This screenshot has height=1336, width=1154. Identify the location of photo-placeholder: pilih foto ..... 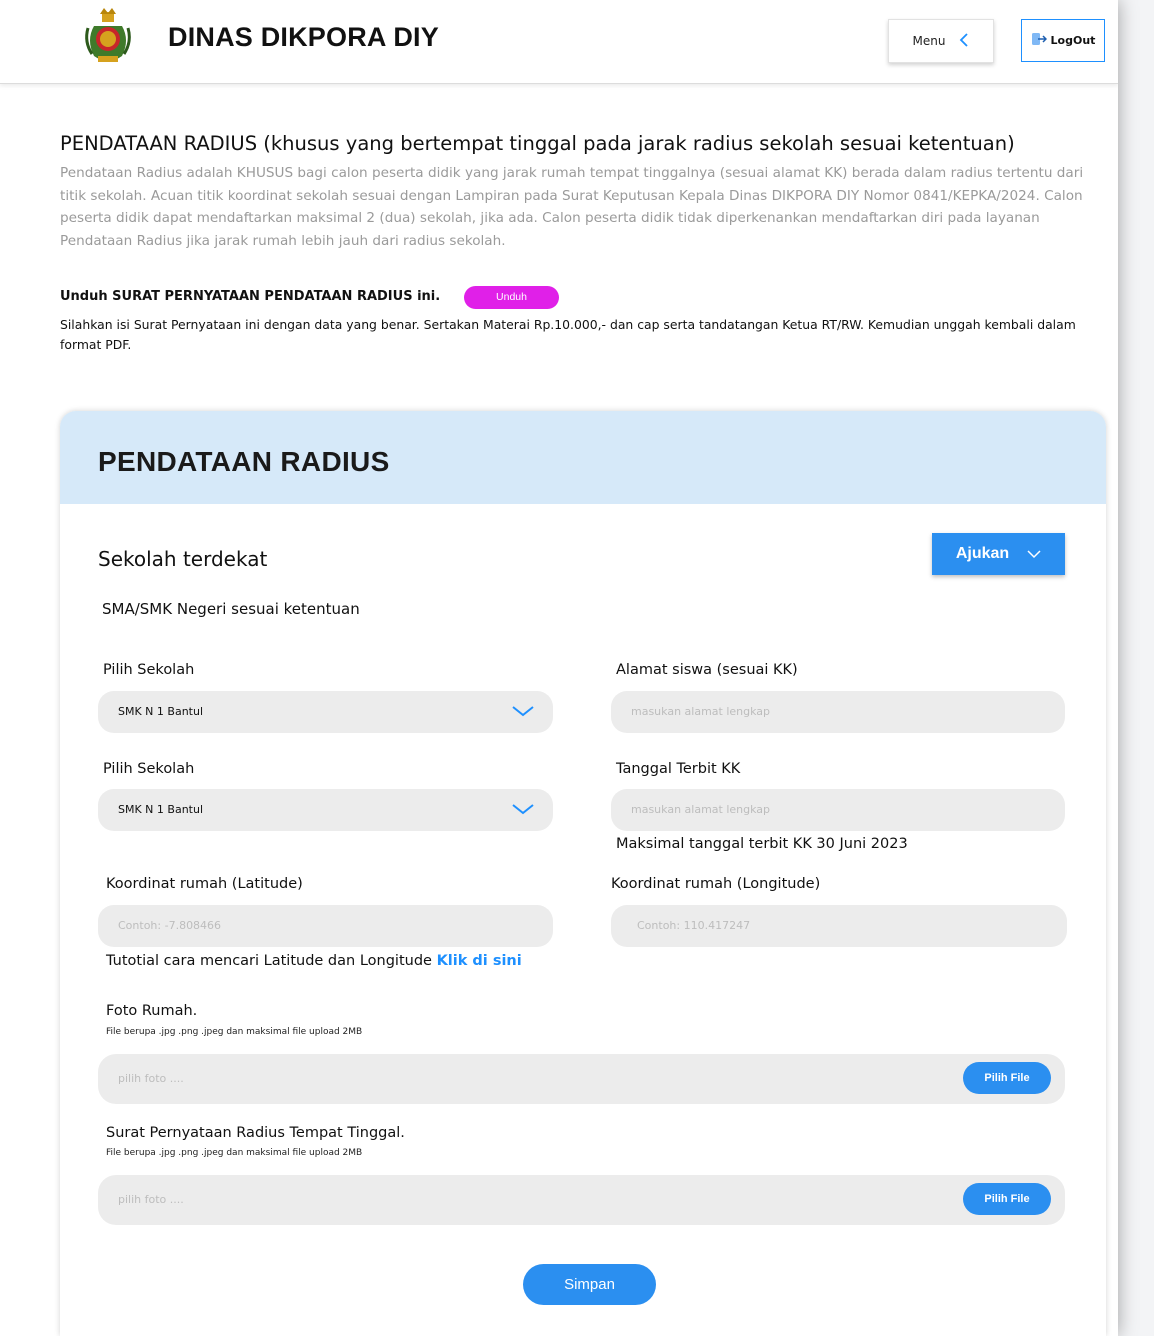
(151, 1078).